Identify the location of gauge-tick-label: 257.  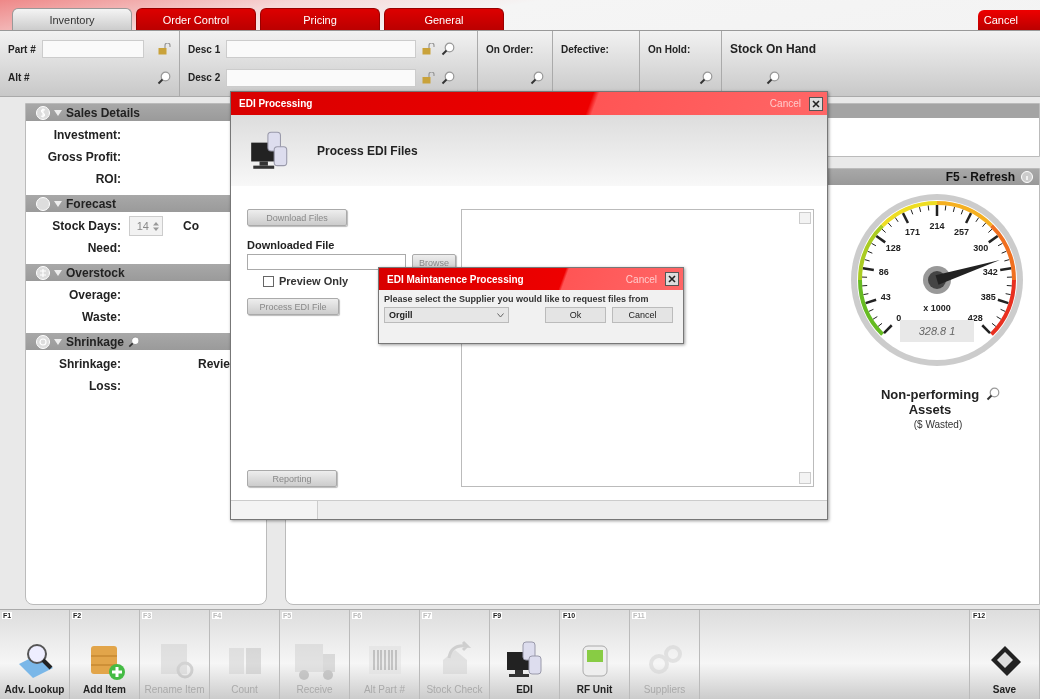
(962, 231).